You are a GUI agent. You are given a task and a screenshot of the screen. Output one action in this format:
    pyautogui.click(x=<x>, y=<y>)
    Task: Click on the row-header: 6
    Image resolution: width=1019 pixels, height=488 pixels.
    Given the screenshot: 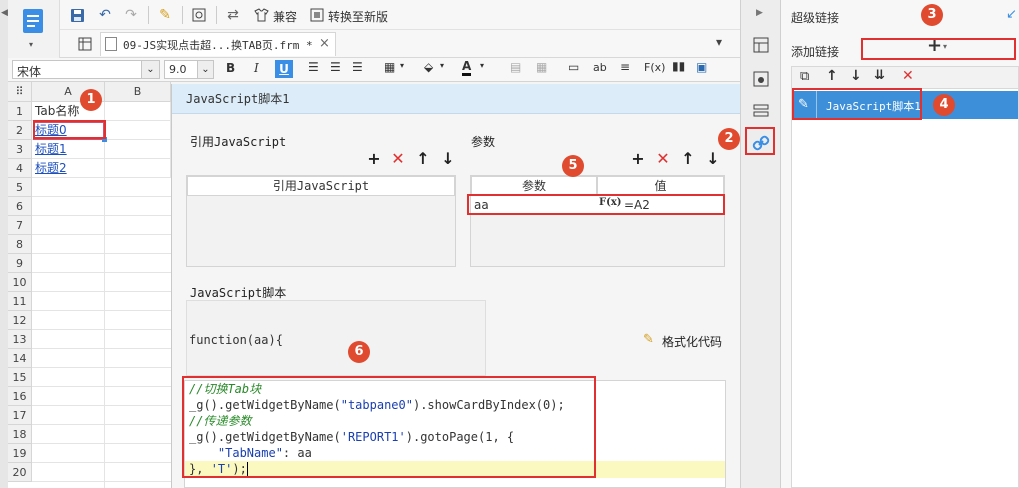 What is the action you would take?
    pyautogui.click(x=20, y=206)
    